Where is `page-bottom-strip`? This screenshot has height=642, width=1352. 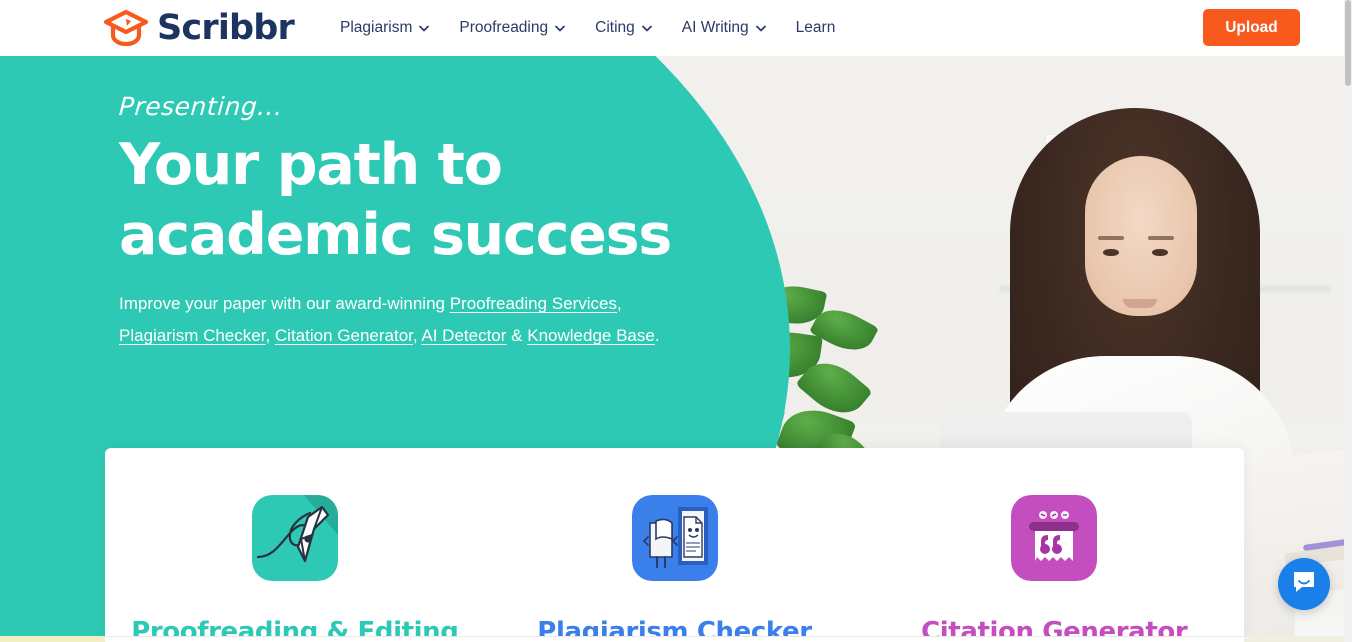
page-bottom-strip is located at coordinates (676, 639).